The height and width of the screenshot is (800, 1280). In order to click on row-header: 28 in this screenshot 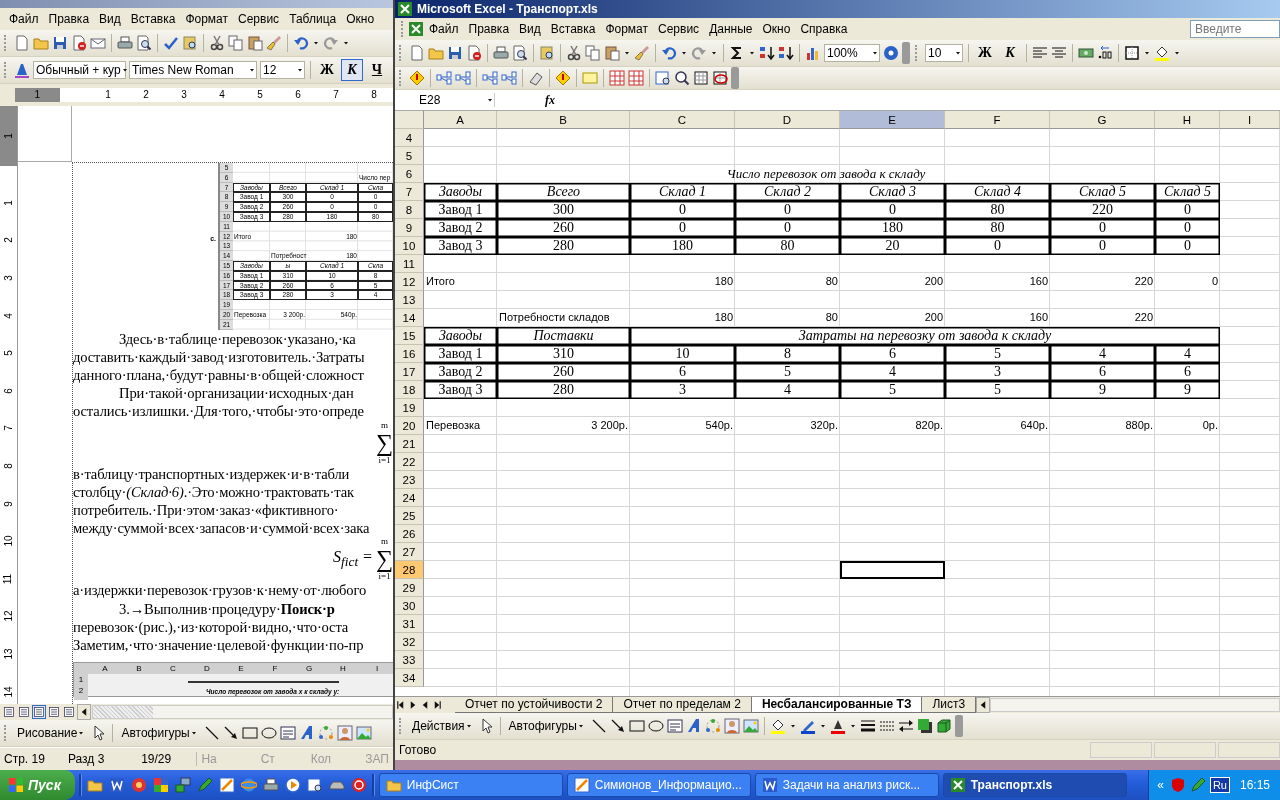, I will do `click(409, 570)`.